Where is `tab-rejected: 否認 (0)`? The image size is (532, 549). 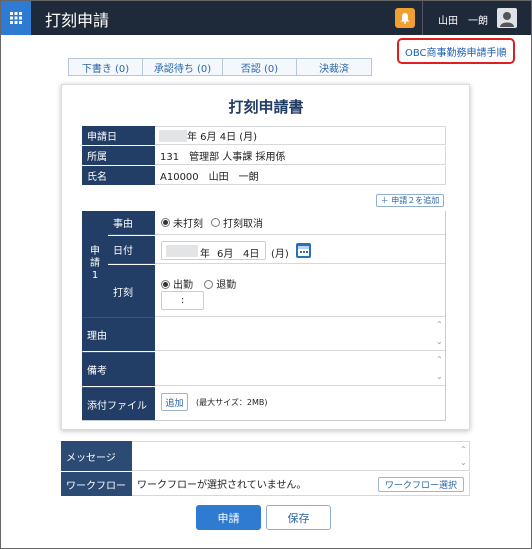
tab-rejected: 否認 (0) is located at coordinates (259, 67).